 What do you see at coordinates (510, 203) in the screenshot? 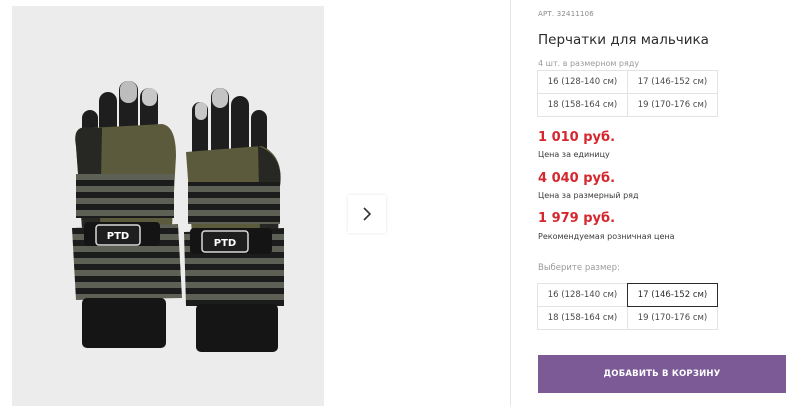
I see `panel-divider` at bounding box center [510, 203].